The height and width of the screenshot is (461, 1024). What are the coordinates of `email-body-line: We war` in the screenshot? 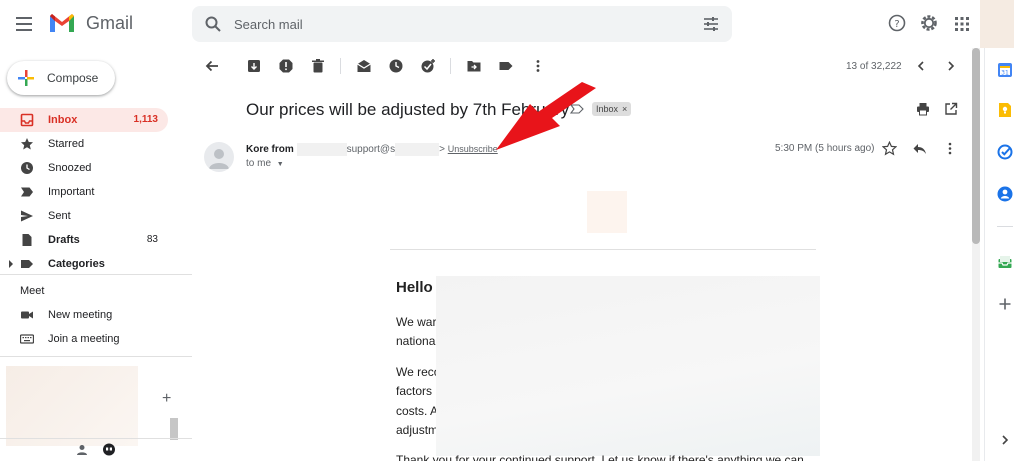 It's located at (416, 322).